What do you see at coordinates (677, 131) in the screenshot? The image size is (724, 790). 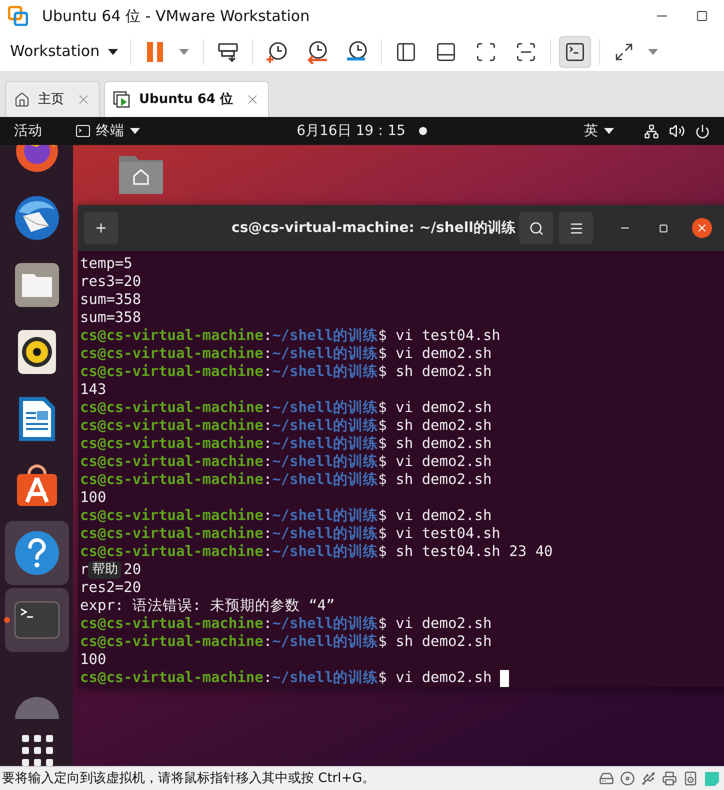 I see `volume-icon` at bounding box center [677, 131].